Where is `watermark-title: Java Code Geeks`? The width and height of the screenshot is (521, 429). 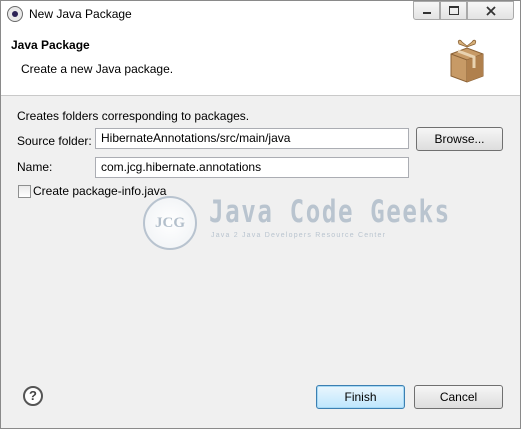
watermark-title: Java Code Geeks is located at coordinates (330, 212).